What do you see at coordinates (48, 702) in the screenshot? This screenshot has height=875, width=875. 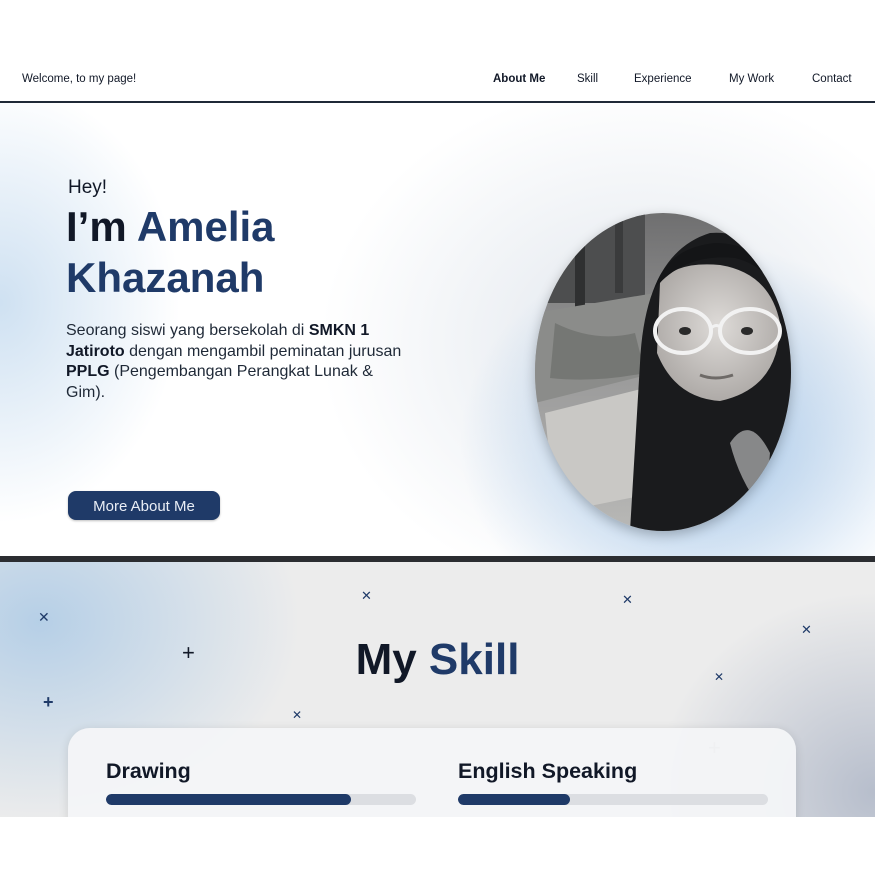 I see `plus-sparkle-icon: +` at bounding box center [48, 702].